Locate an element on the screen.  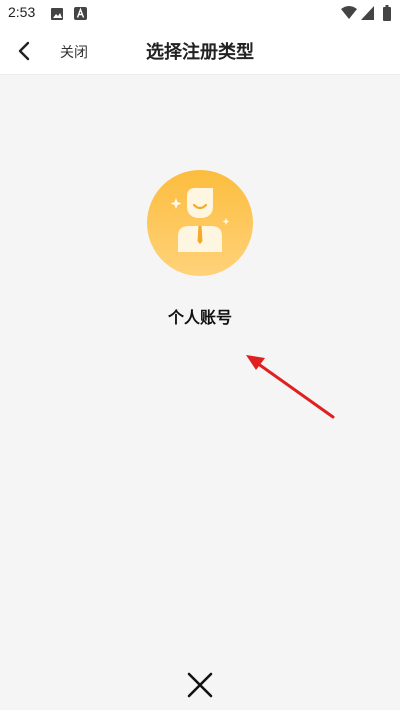
close-x-icon is located at coordinates (200, 685).